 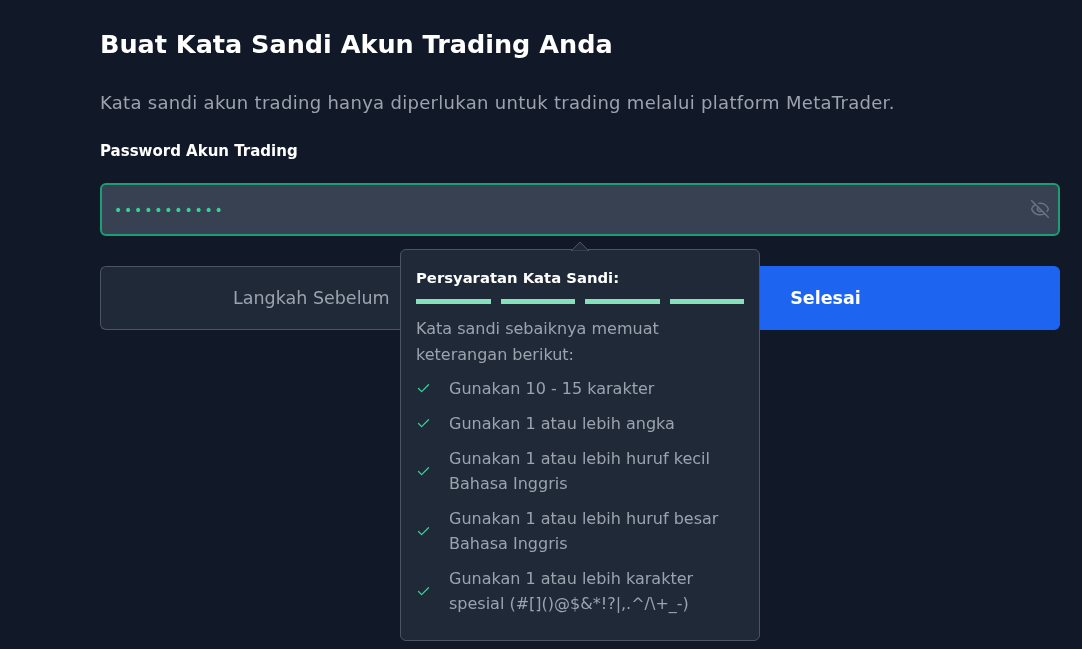 I want to click on finish-button: Selesai, so click(x=910, y=298).